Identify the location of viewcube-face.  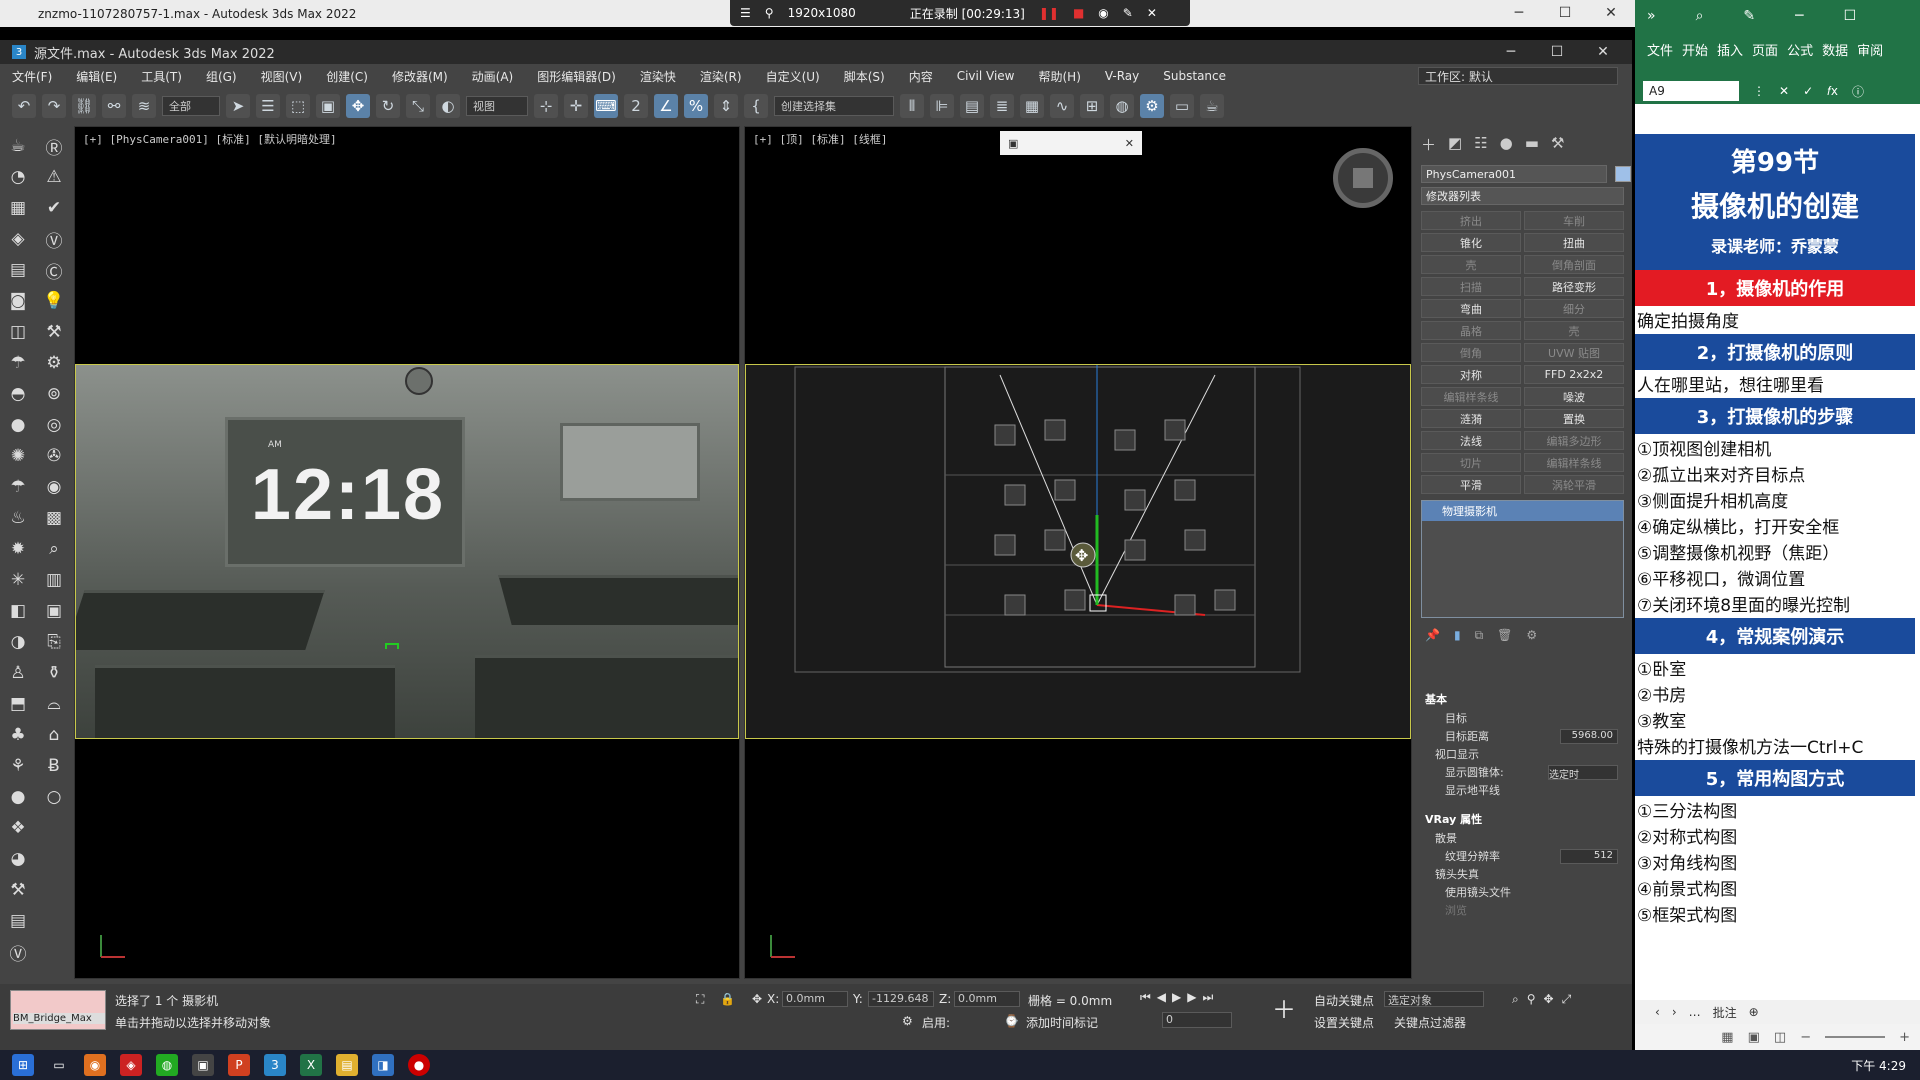
(1363, 178).